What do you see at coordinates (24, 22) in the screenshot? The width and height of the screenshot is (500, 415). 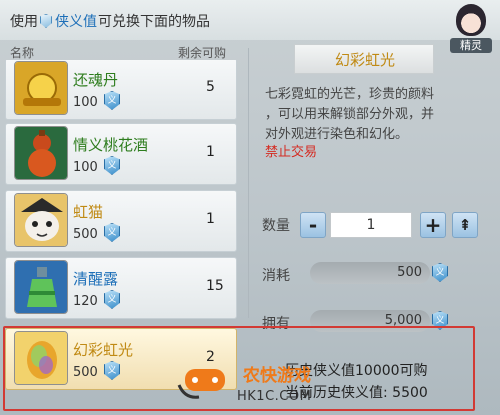 I see `hint-prefix: 使用` at bounding box center [24, 22].